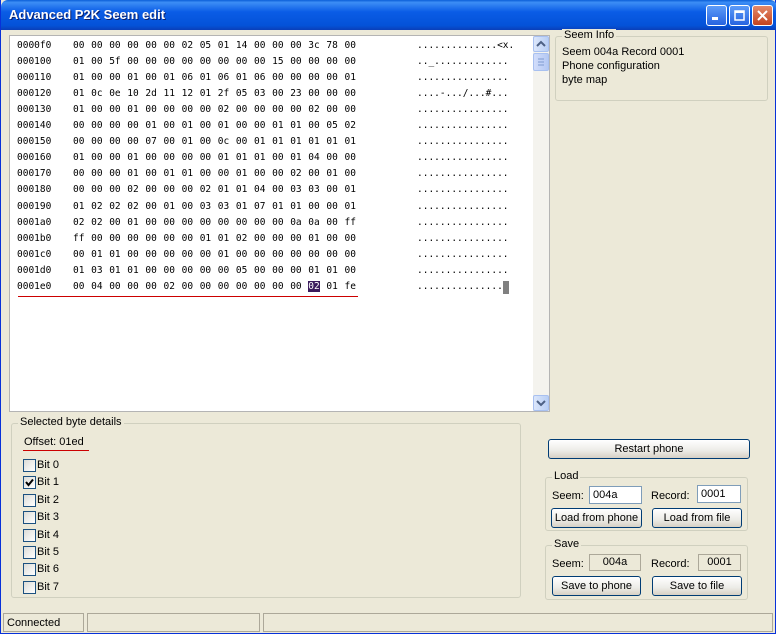 The height and width of the screenshot is (634, 776). I want to click on close-button, so click(762, 15).